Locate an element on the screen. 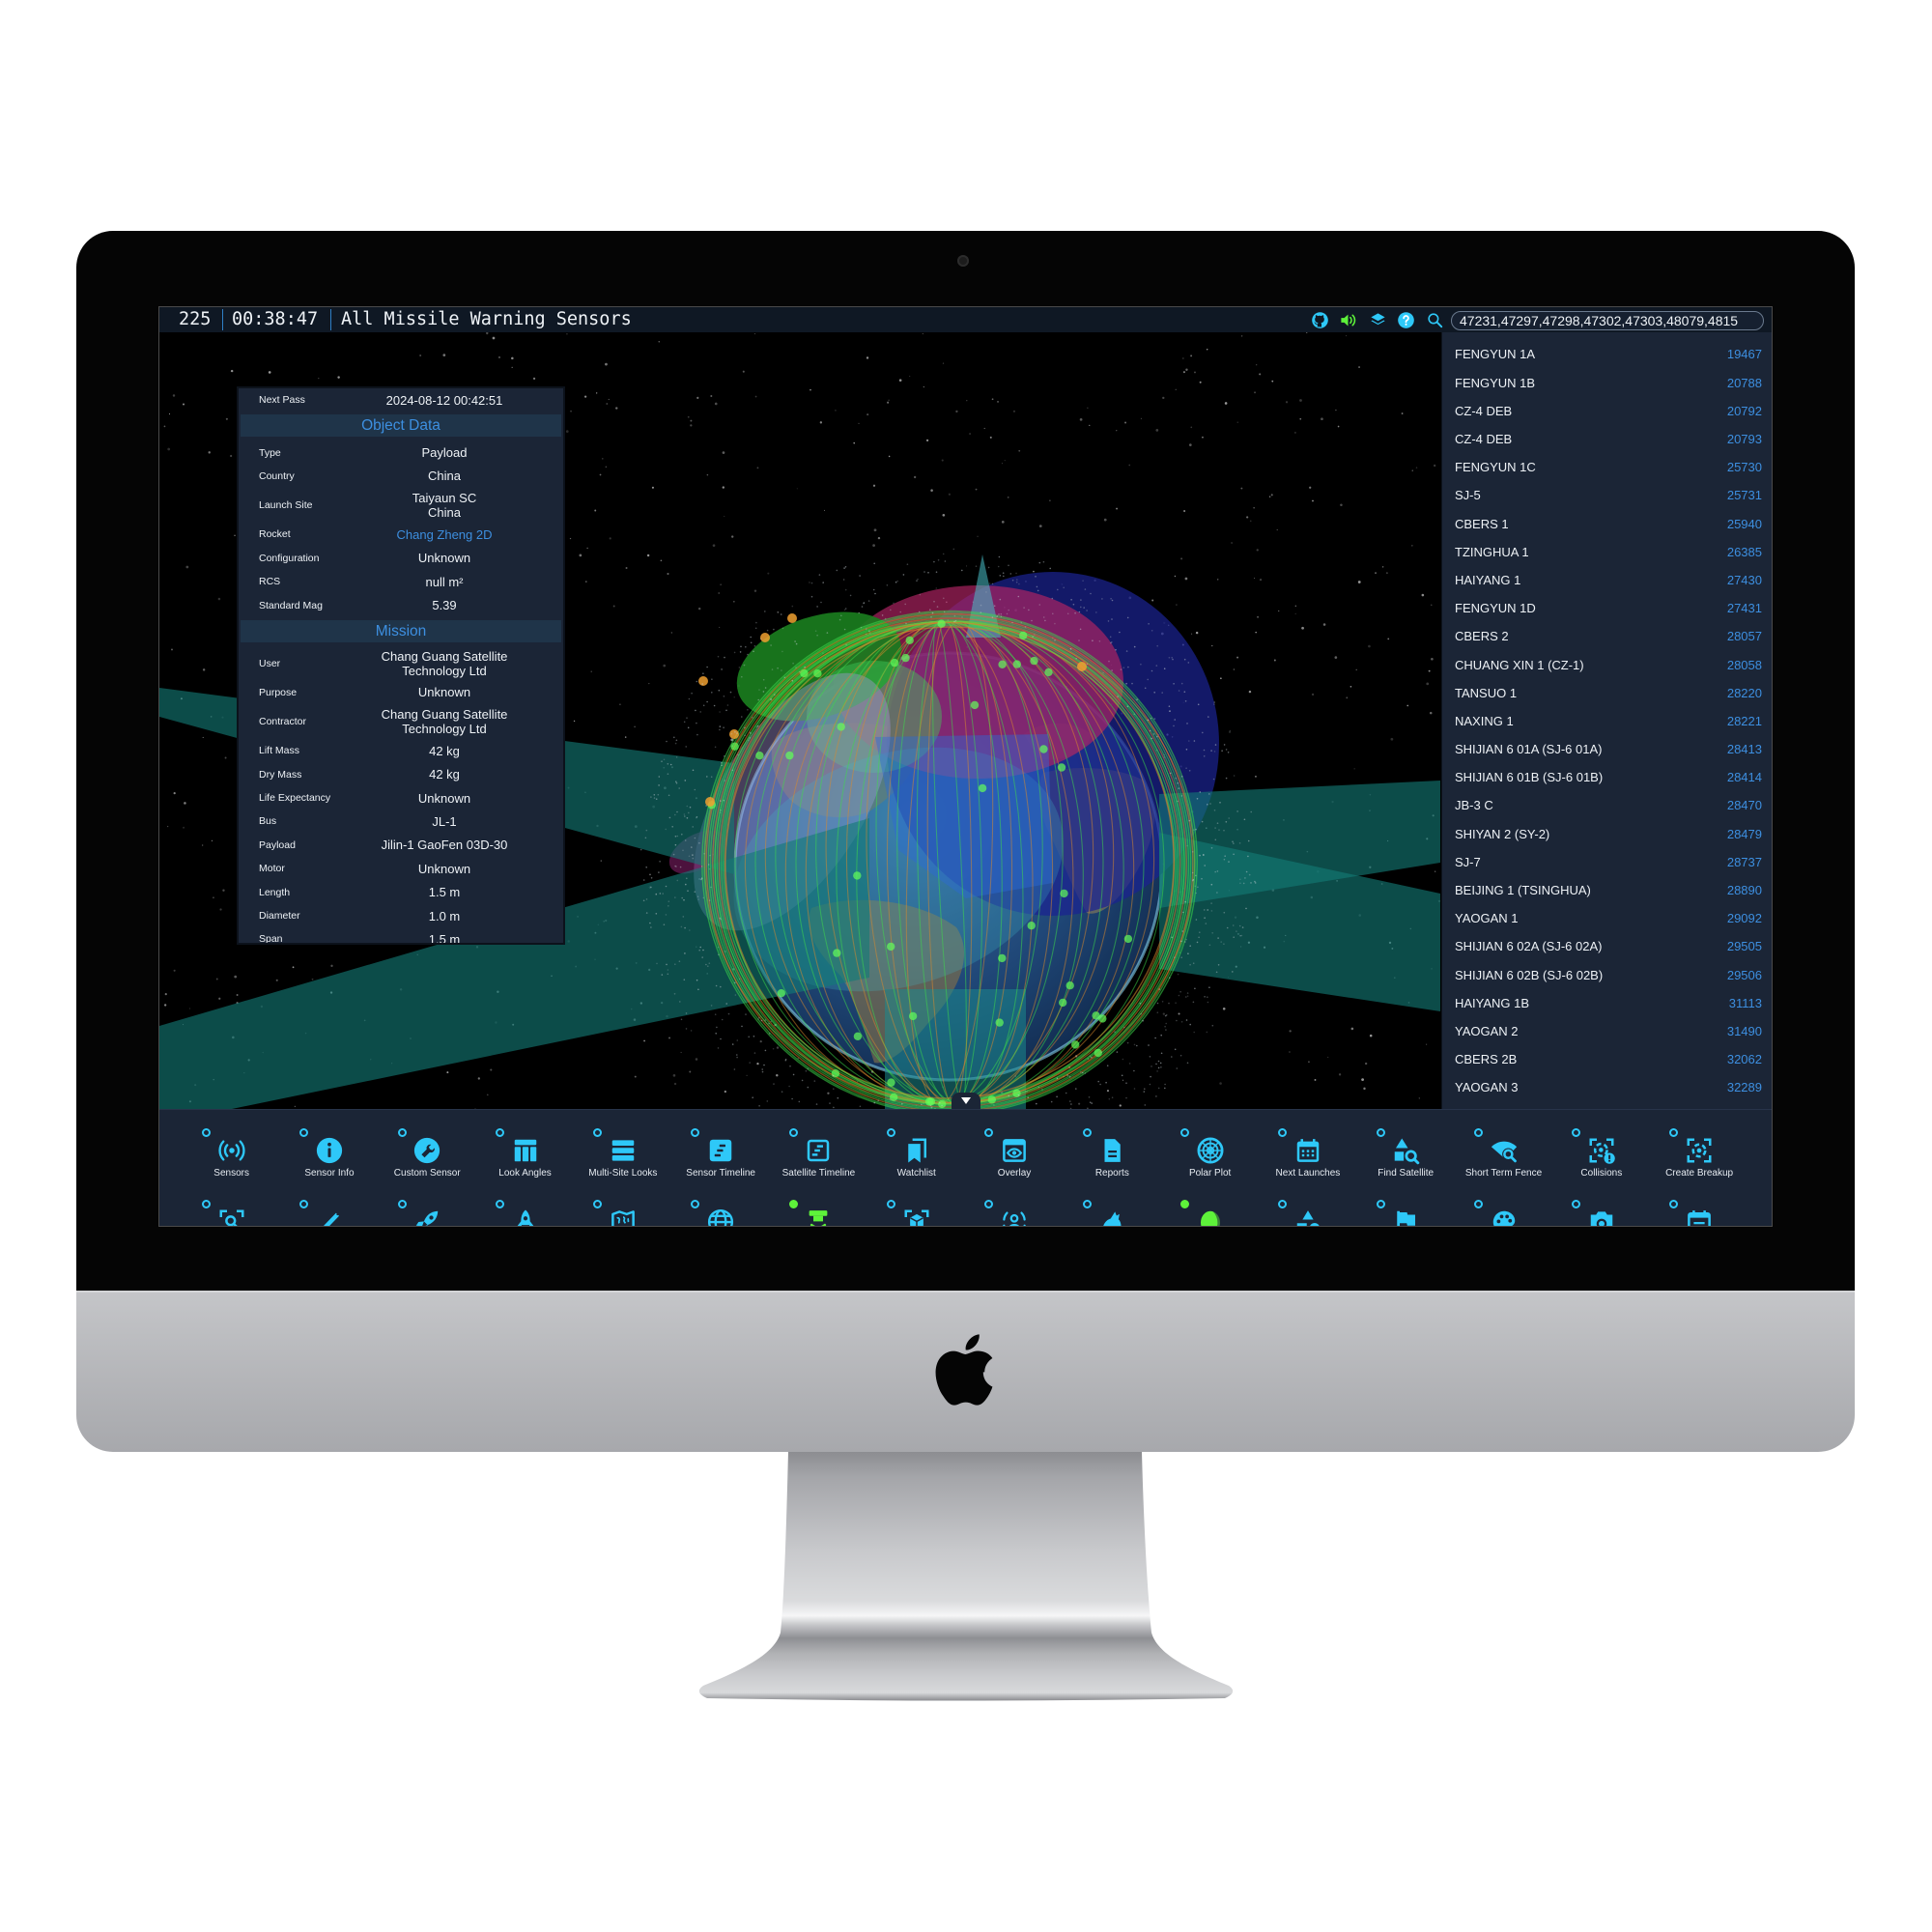 The width and height of the screenshot is (1932, 1932). satellite-list-item: CBERS 2 28057 is located at coordinates (1607, 636).